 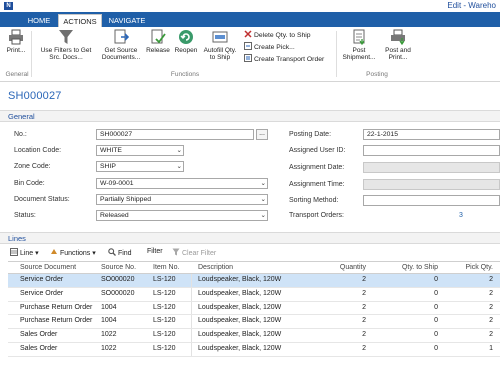 What do you see at coordinates (48, 267) in the screenshot?
I see `column-header-source-document: Source Document` at bounding box center [48, 267].